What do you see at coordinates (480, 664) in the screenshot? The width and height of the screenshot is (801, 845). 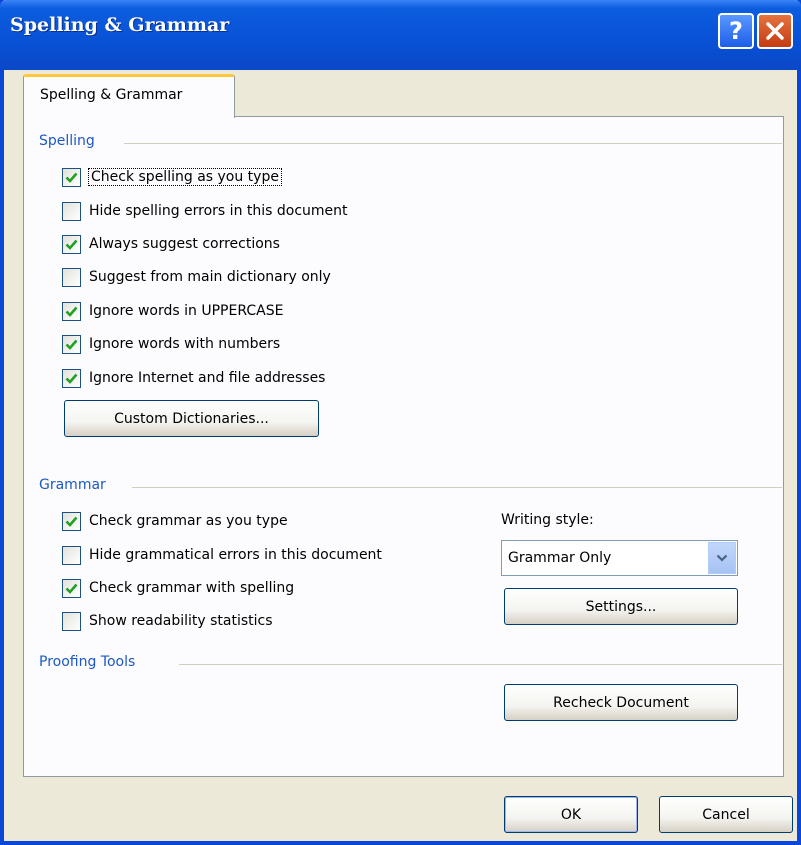 I see `proofing-divider` at bounding box center [480, 664].